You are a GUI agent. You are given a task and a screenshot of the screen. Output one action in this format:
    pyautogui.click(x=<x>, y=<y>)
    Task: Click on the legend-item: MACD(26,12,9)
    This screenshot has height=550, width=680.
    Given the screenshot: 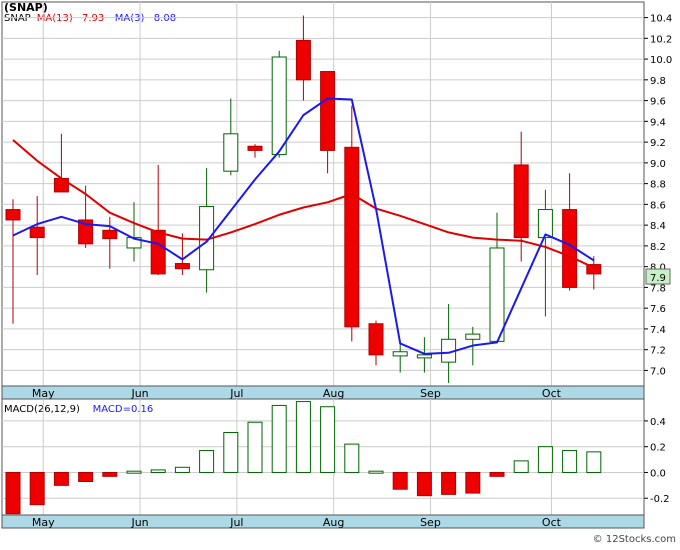 What is the action you would take?
    pyautogui.click(x=42, y=409)
    